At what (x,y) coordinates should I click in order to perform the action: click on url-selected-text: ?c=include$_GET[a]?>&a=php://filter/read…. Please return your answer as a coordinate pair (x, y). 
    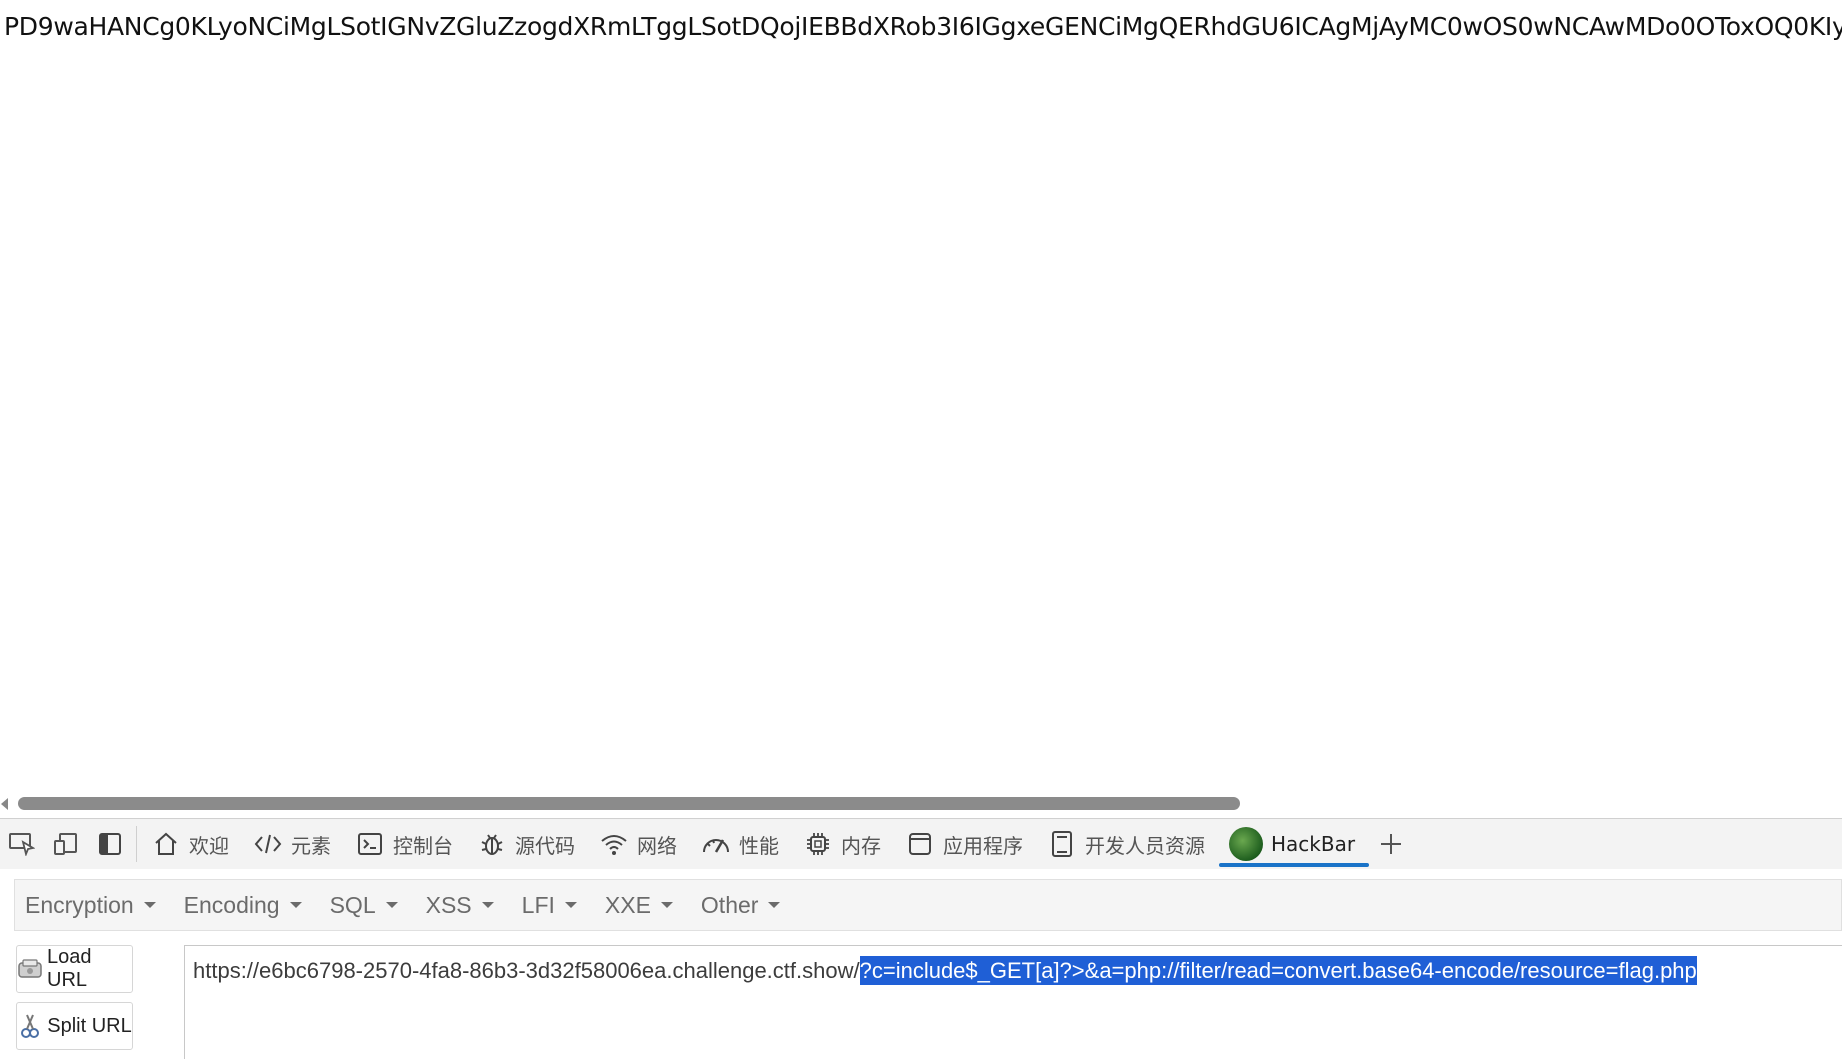
    Looking at the image, I should click on (1278, 970).